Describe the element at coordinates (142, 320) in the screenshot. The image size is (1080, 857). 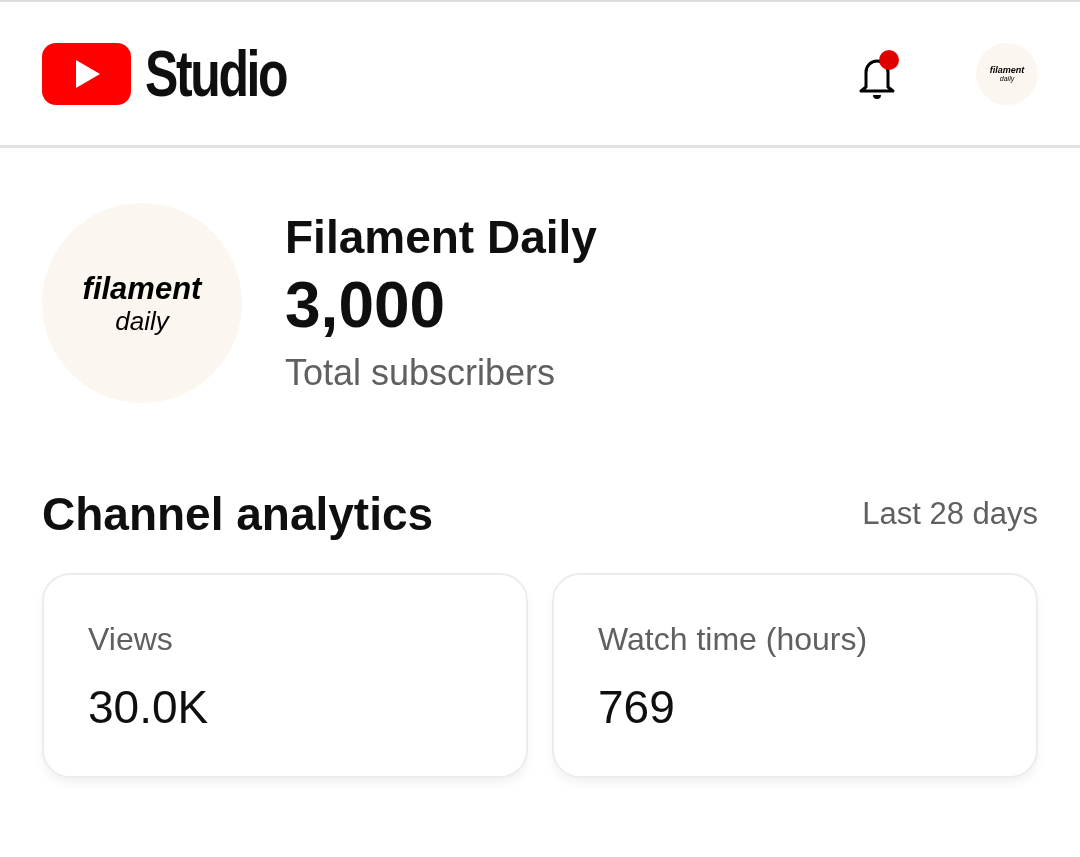
I see `avatar-text: daily` at that location.